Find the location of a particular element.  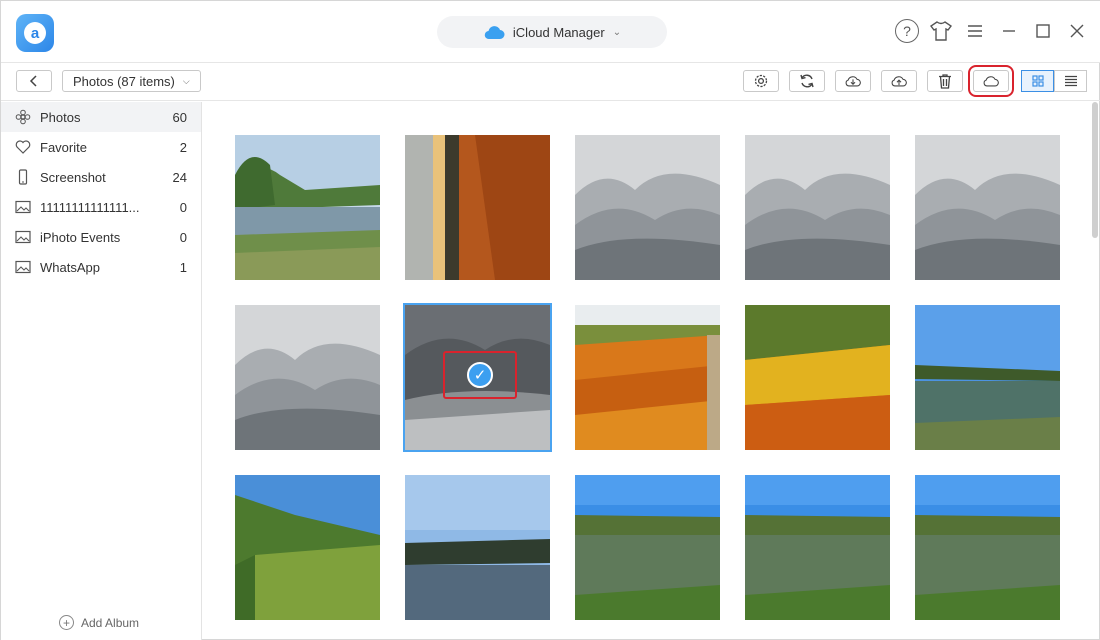

sidebar-item-label: WhatsApp is located at coordinates (70, 267).